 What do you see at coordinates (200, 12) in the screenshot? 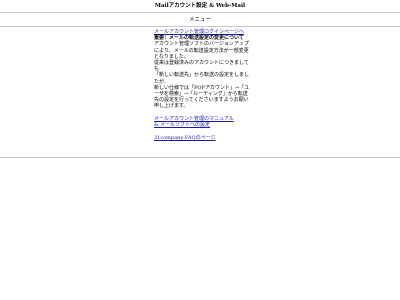
I see `top-divider` at bounding box center [200, 12].